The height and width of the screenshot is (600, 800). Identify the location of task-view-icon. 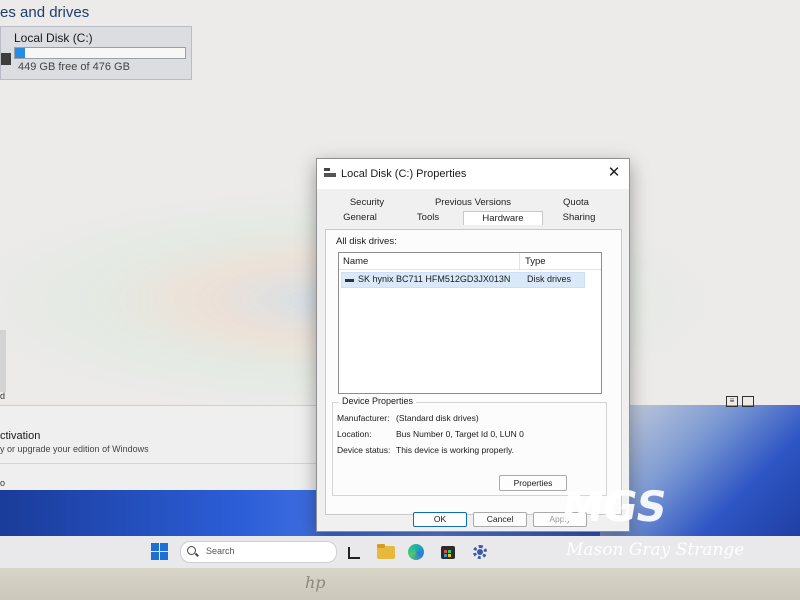
(355, 552).